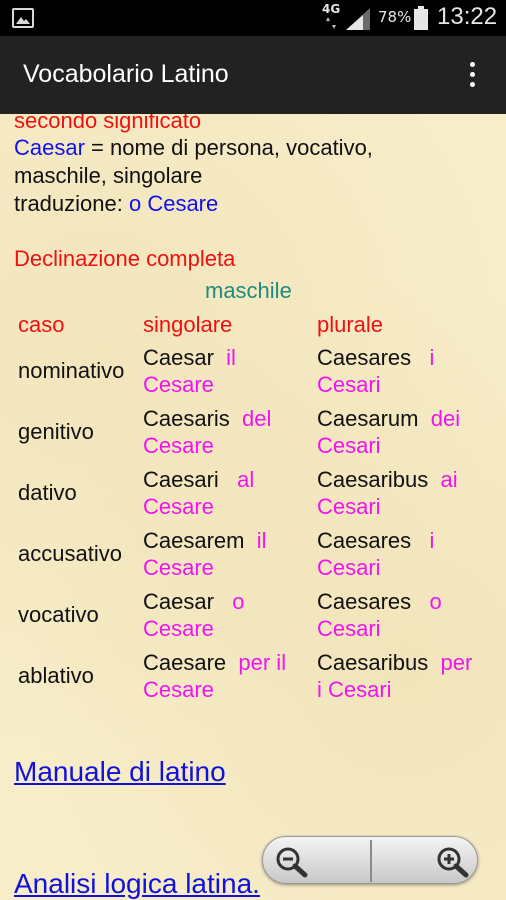 The image size is (506, 900). I want to click on header-plural: plurale, so click(350, 324).